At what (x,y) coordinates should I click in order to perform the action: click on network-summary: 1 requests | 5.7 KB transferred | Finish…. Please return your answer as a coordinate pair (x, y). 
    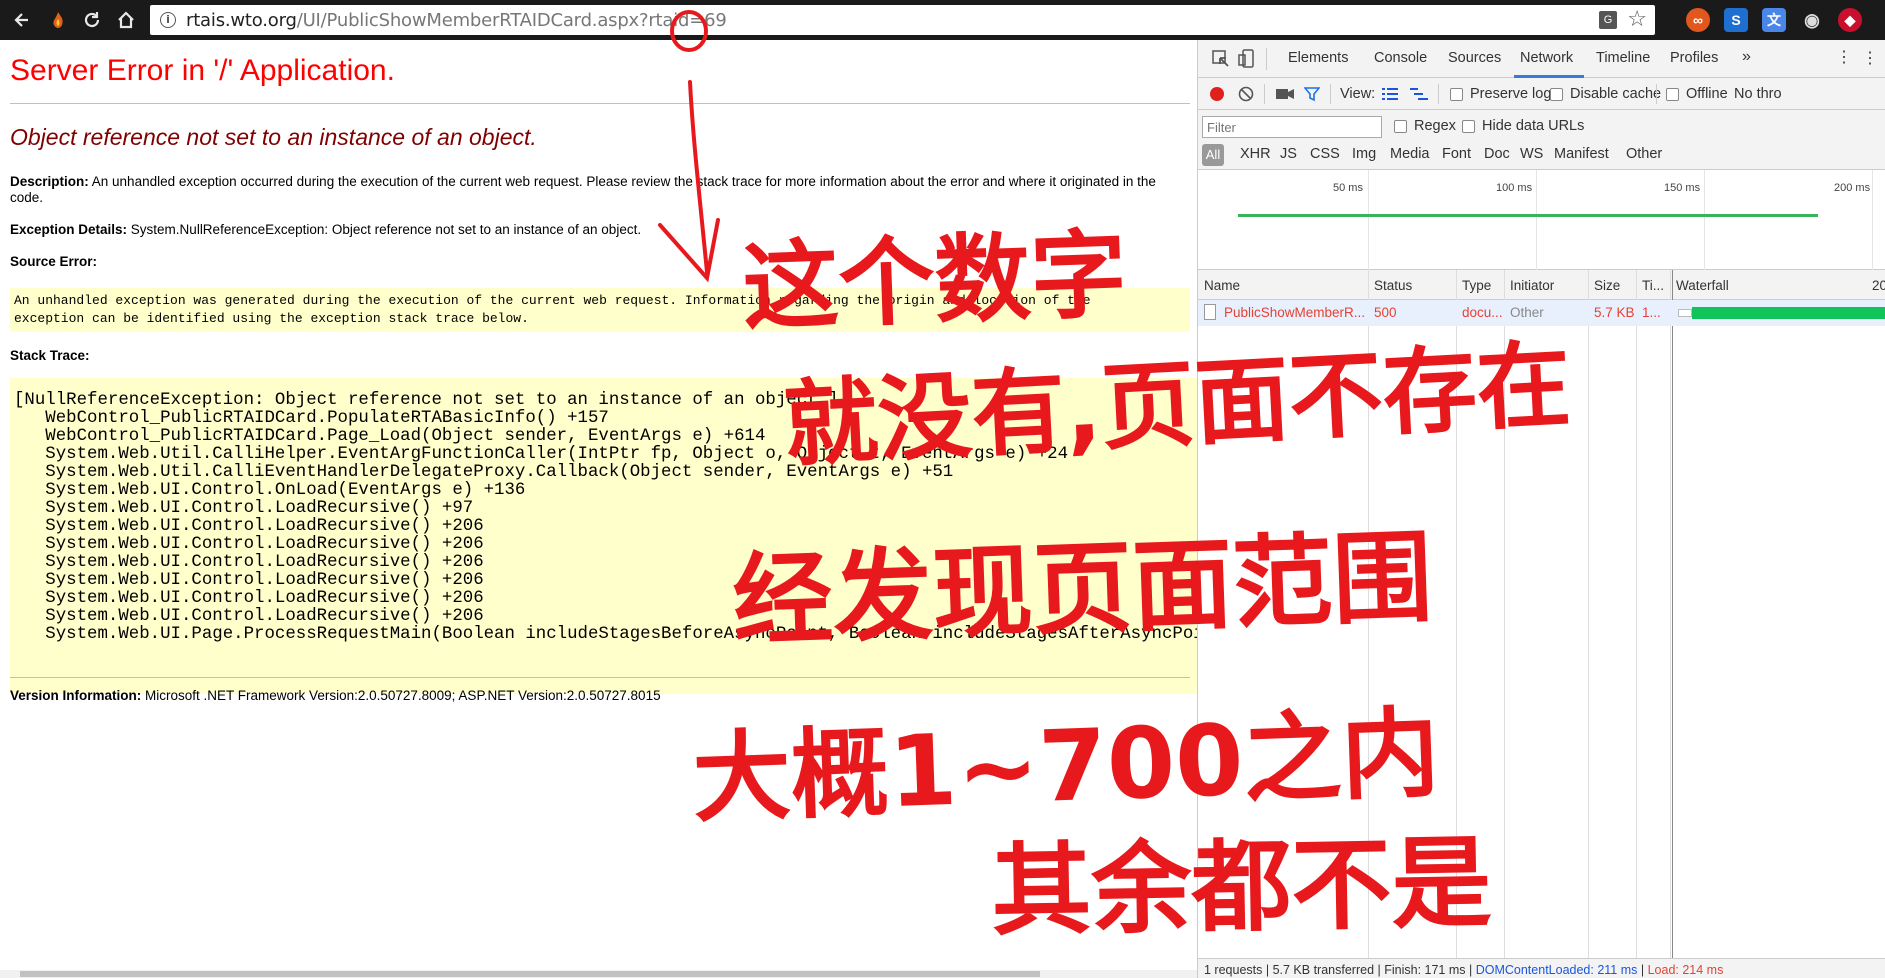
    Looking at the image, I should click on (1541, 968).